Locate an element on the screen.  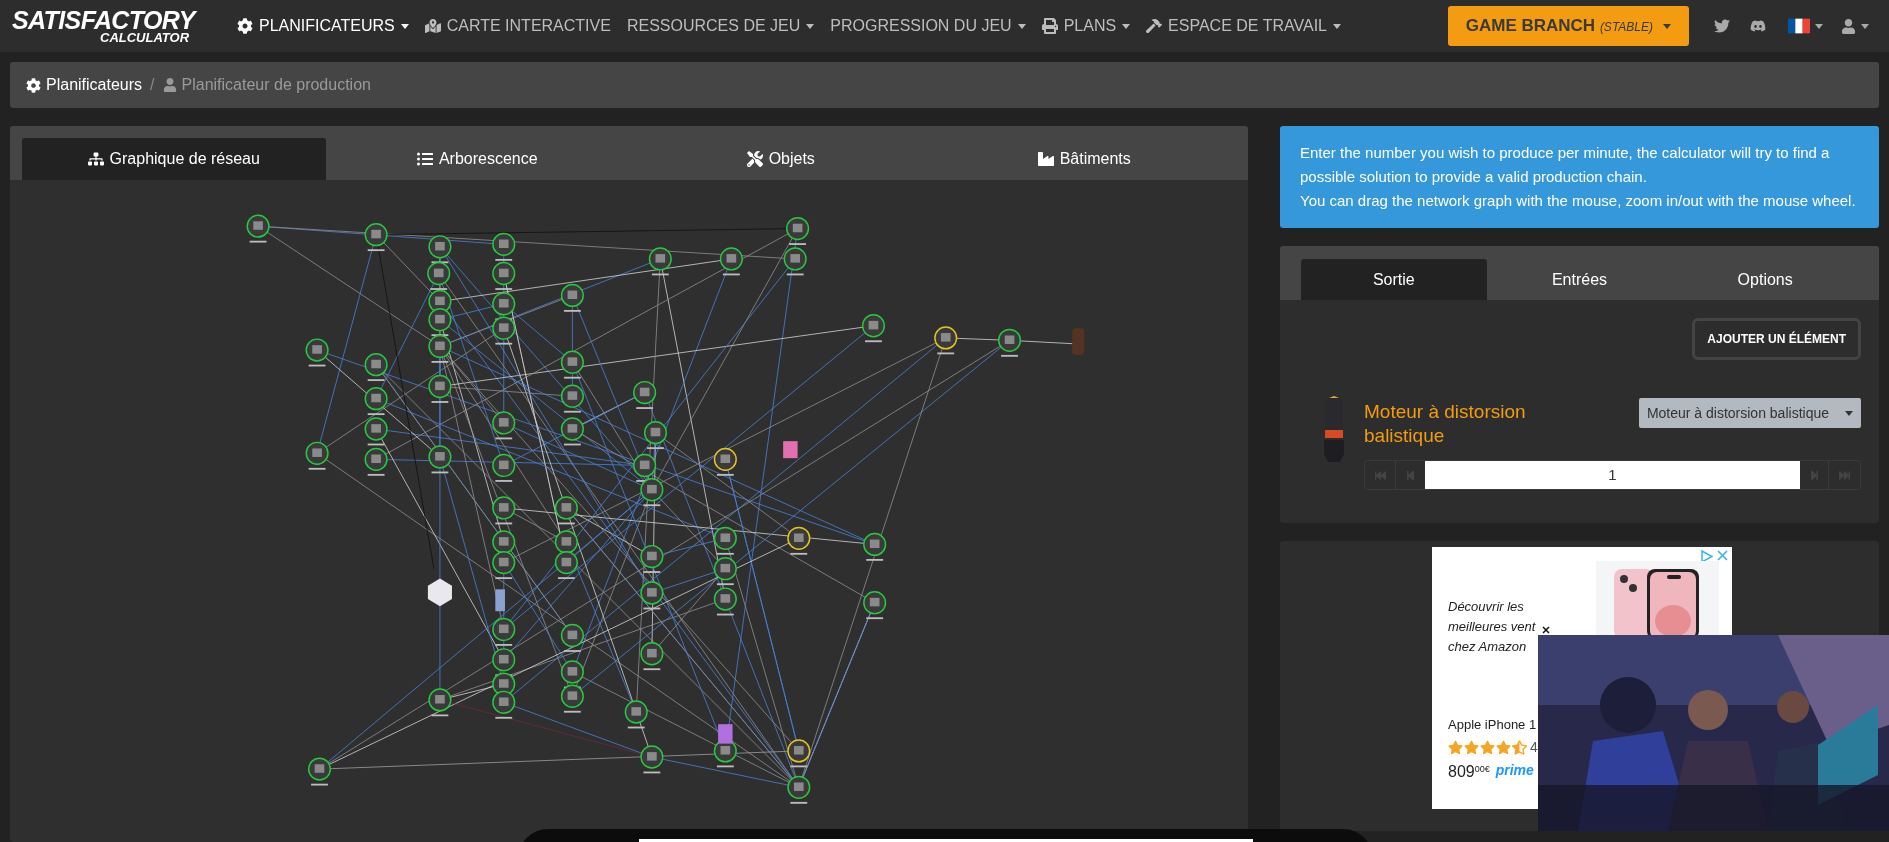
recipe-select: Moteur à distorsion balistique is located at coordinates (1749, 413).